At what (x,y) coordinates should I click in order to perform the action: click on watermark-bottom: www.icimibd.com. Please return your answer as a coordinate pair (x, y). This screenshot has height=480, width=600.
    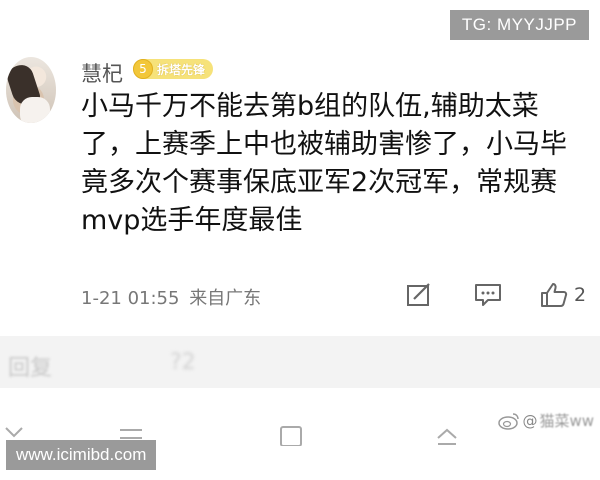
    Looking at the image, I should click on (81, 455).